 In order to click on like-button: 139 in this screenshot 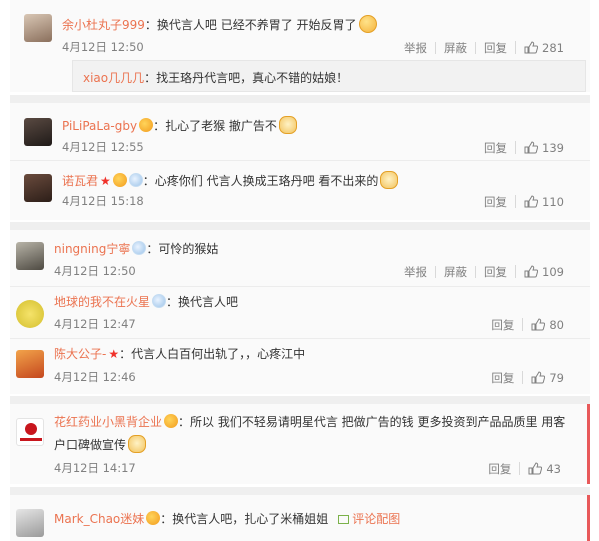, I will do `click(543, 147)`.